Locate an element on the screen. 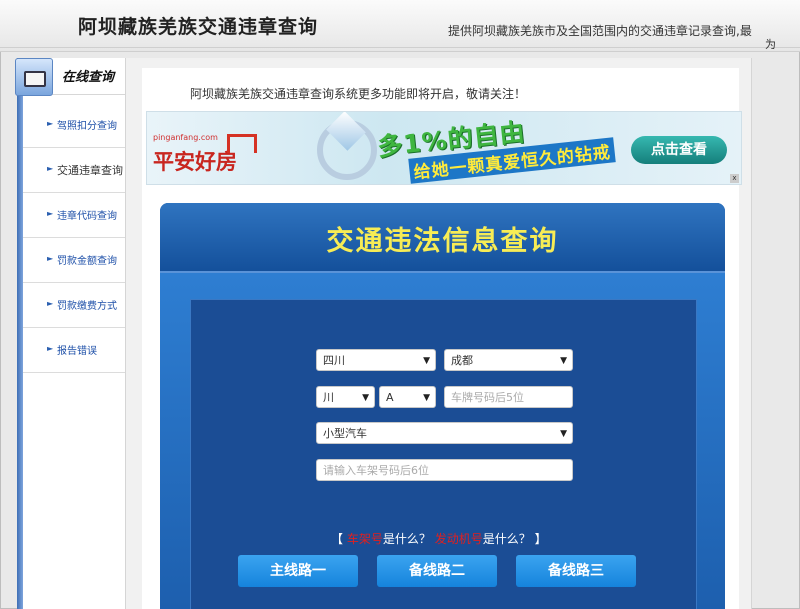 This screenshot has width=800, height=609. main-route-button: 主线路一 is located at coordinates (298, 571).